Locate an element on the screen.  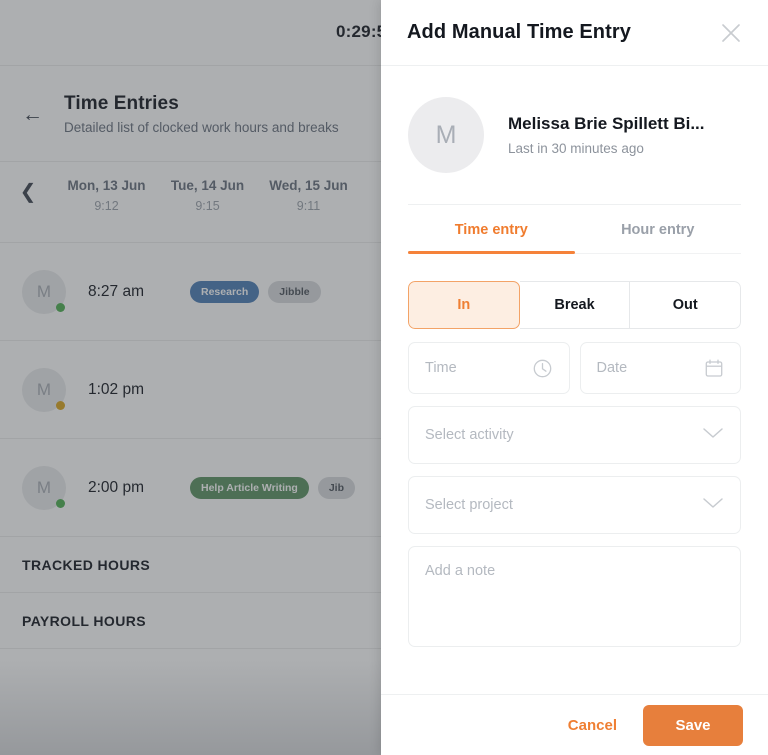
time-date-row: Time Date is located at coordinates (574, 368).